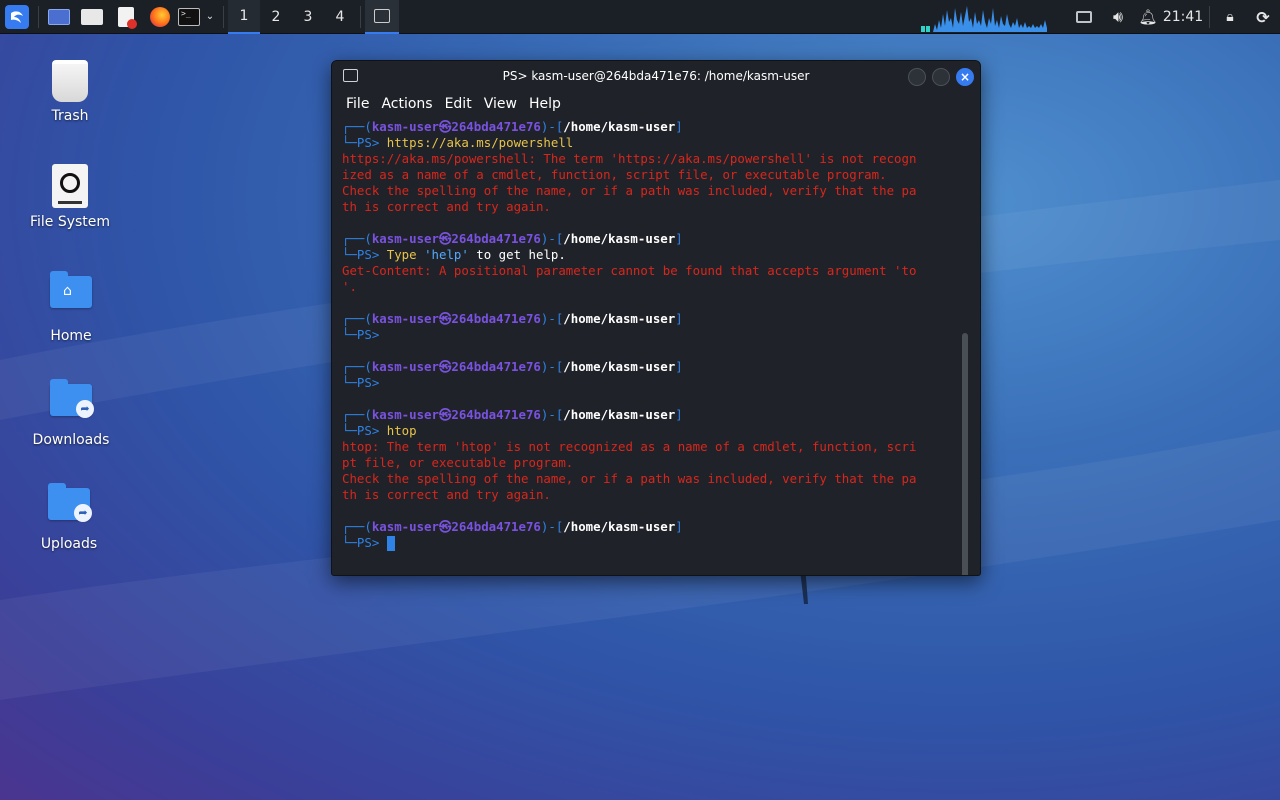 This screenshot has height=800, width=1280. I want to click on menu-view: View, so click(500, 104).